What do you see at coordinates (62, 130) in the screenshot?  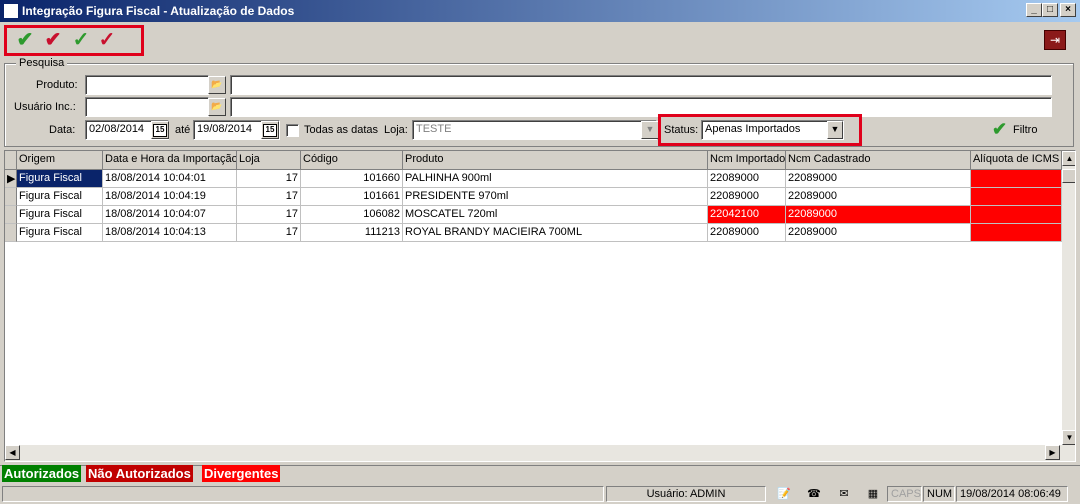 I see `data-label: Data:` at bounding box center [62, 130].